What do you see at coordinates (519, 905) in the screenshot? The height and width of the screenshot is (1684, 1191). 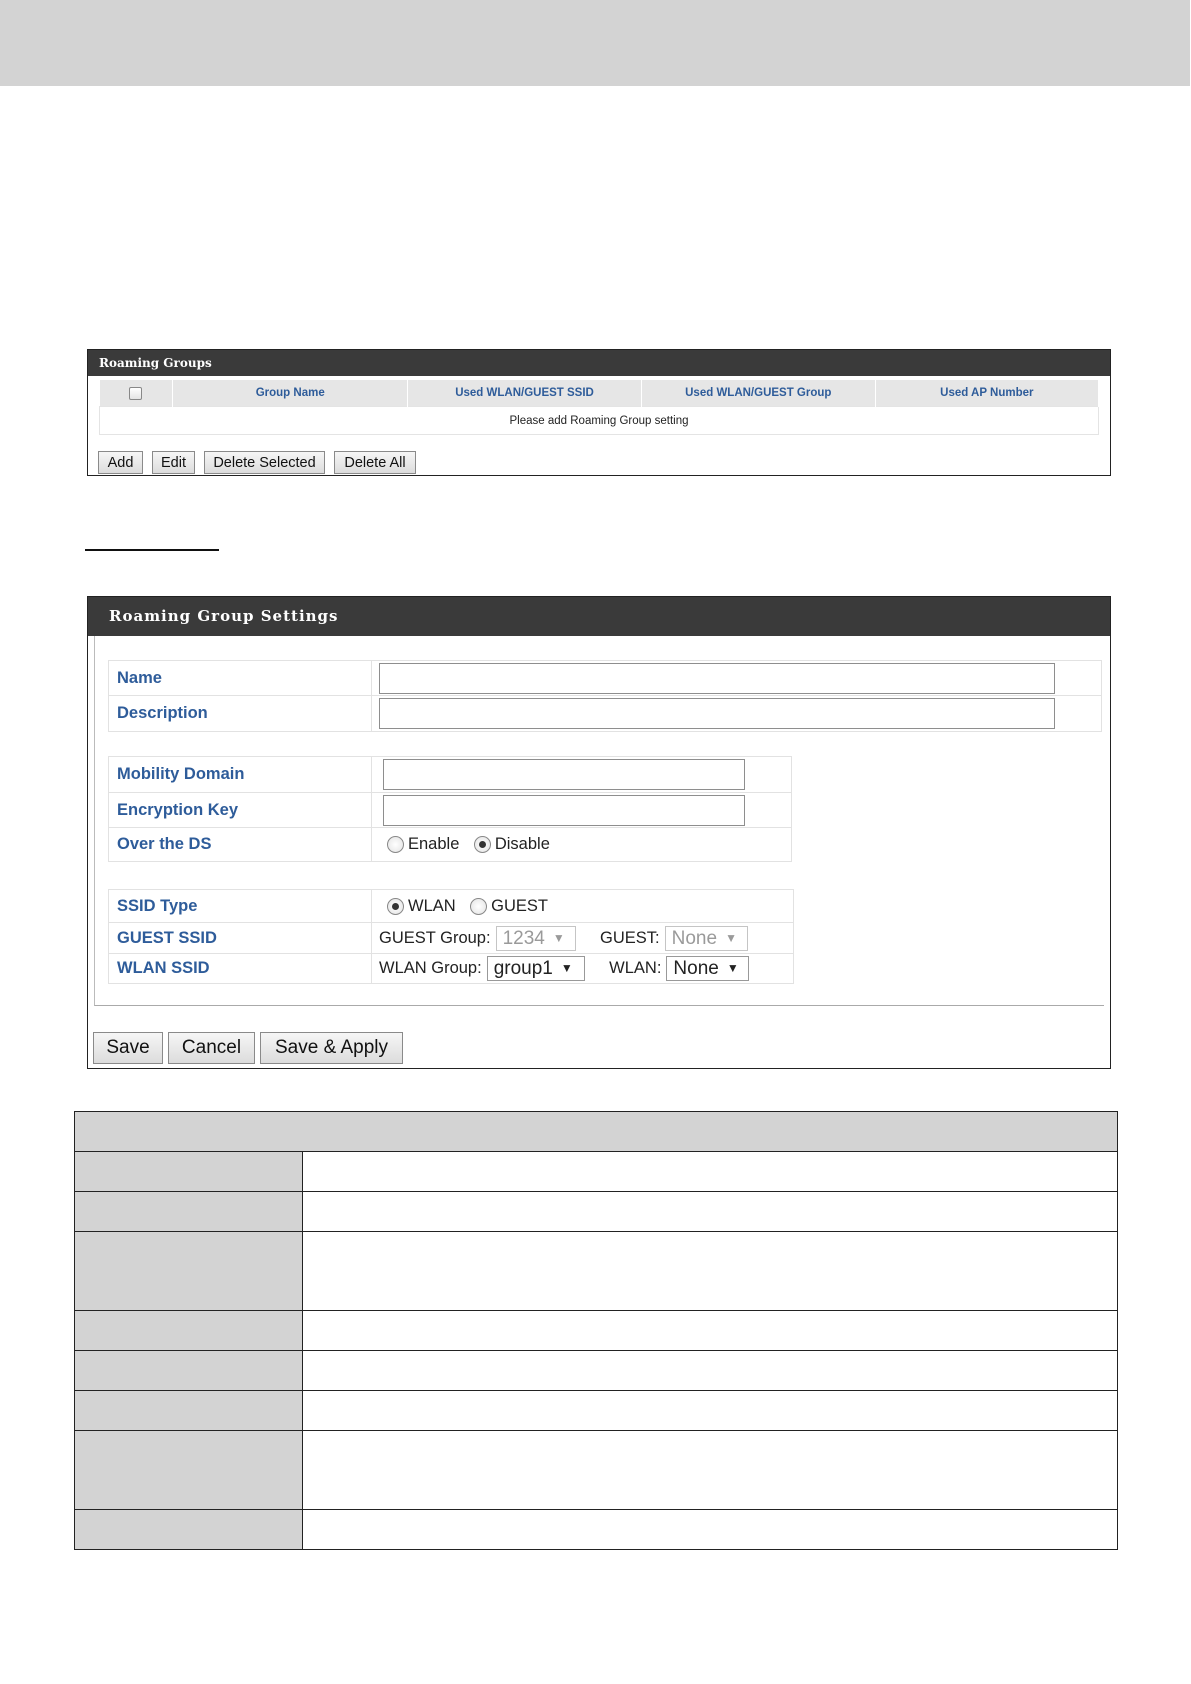 I see `ssid-type-guest-label: GUEST` at bounding box center [519, 905].